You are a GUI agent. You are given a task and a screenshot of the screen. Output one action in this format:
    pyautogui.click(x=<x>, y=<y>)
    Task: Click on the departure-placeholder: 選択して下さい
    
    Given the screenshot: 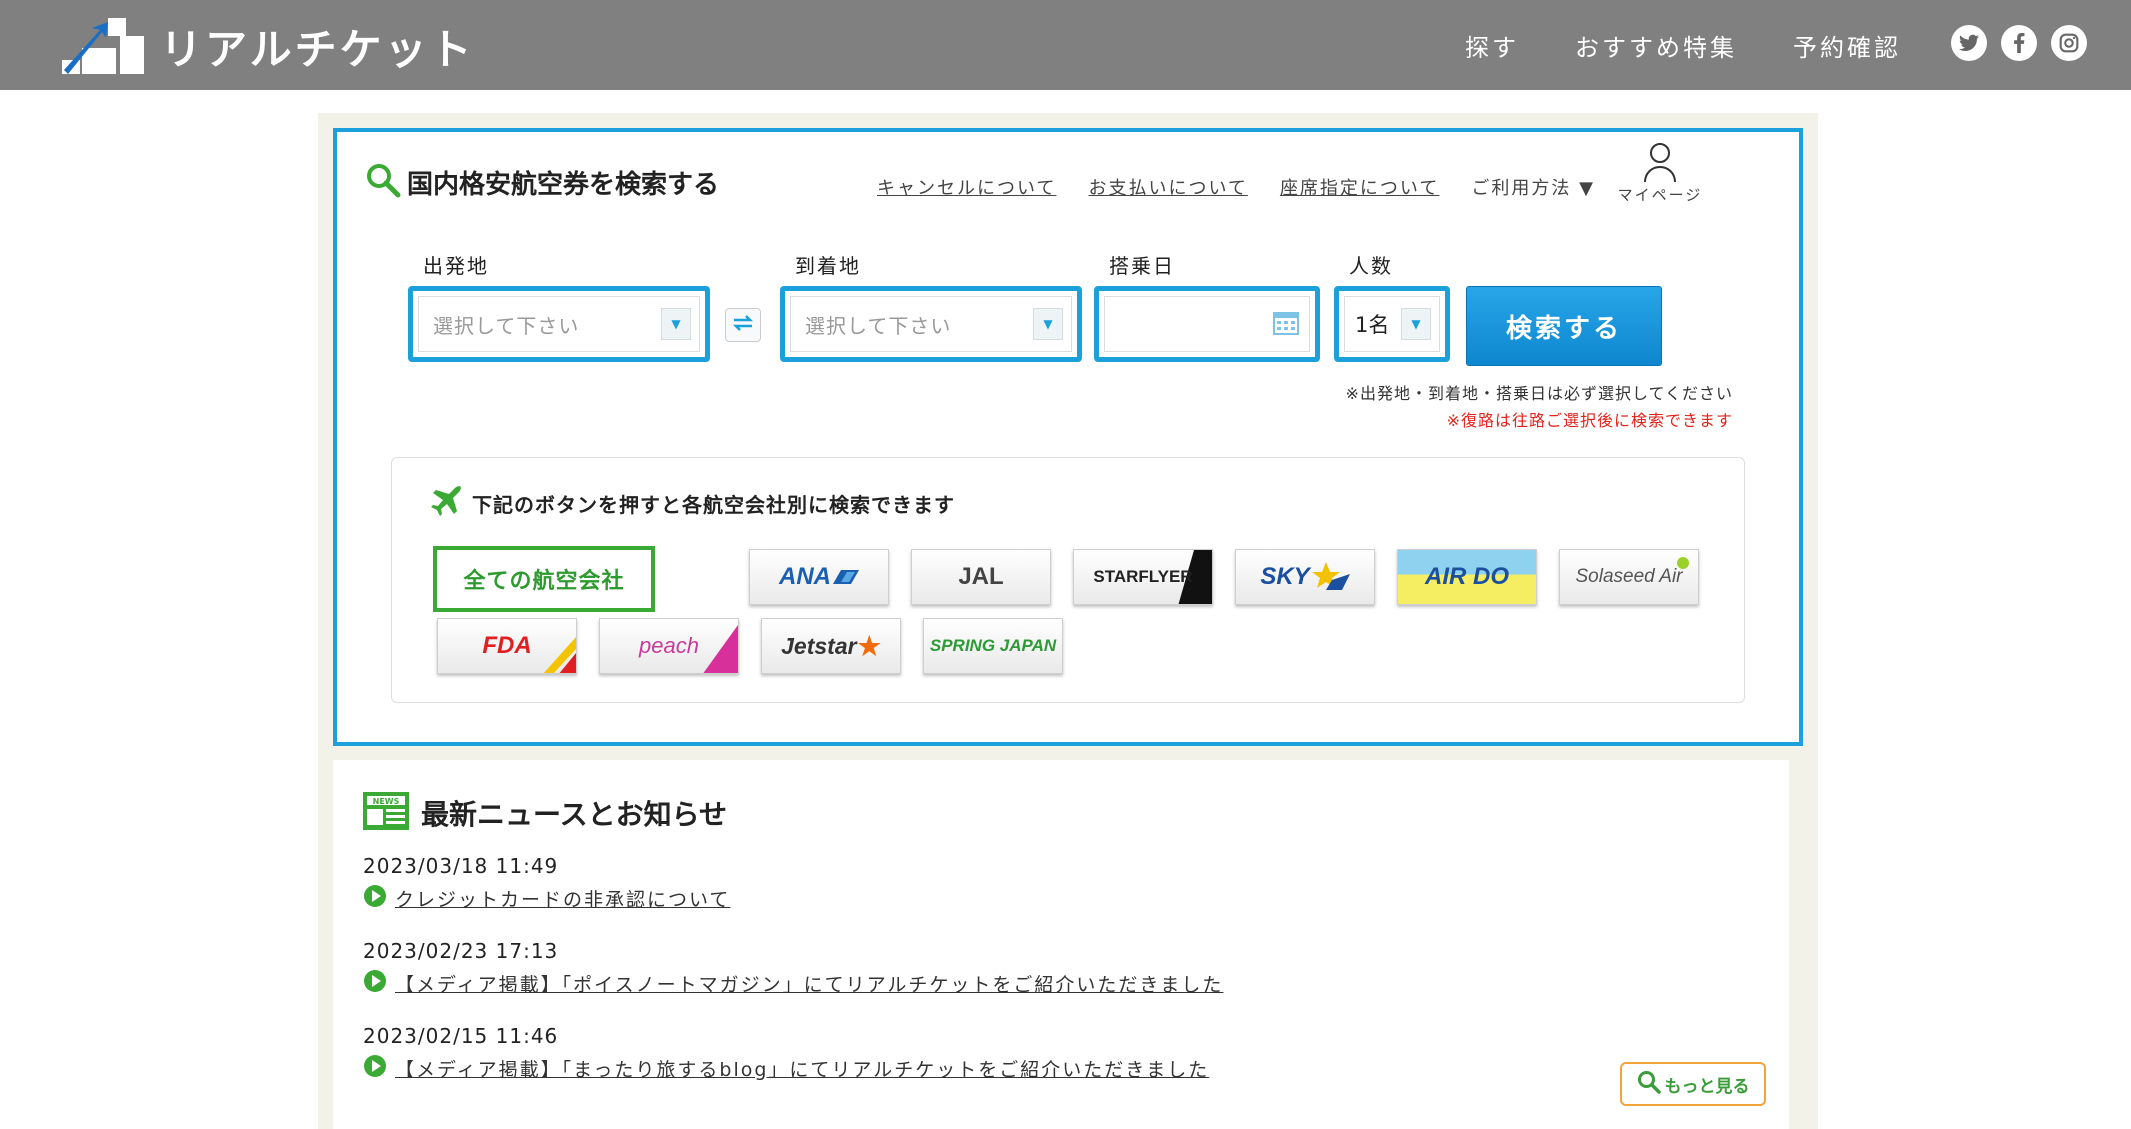 What is the action you would take?
    pyautogui.click(x=506, y=325)
    